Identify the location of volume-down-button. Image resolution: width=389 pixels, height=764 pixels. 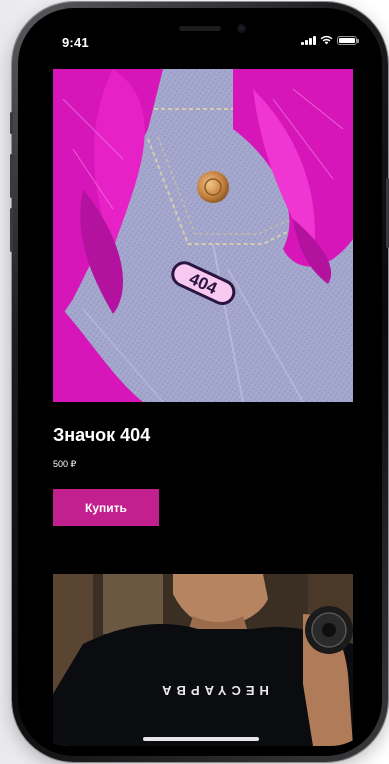
(11, 230).